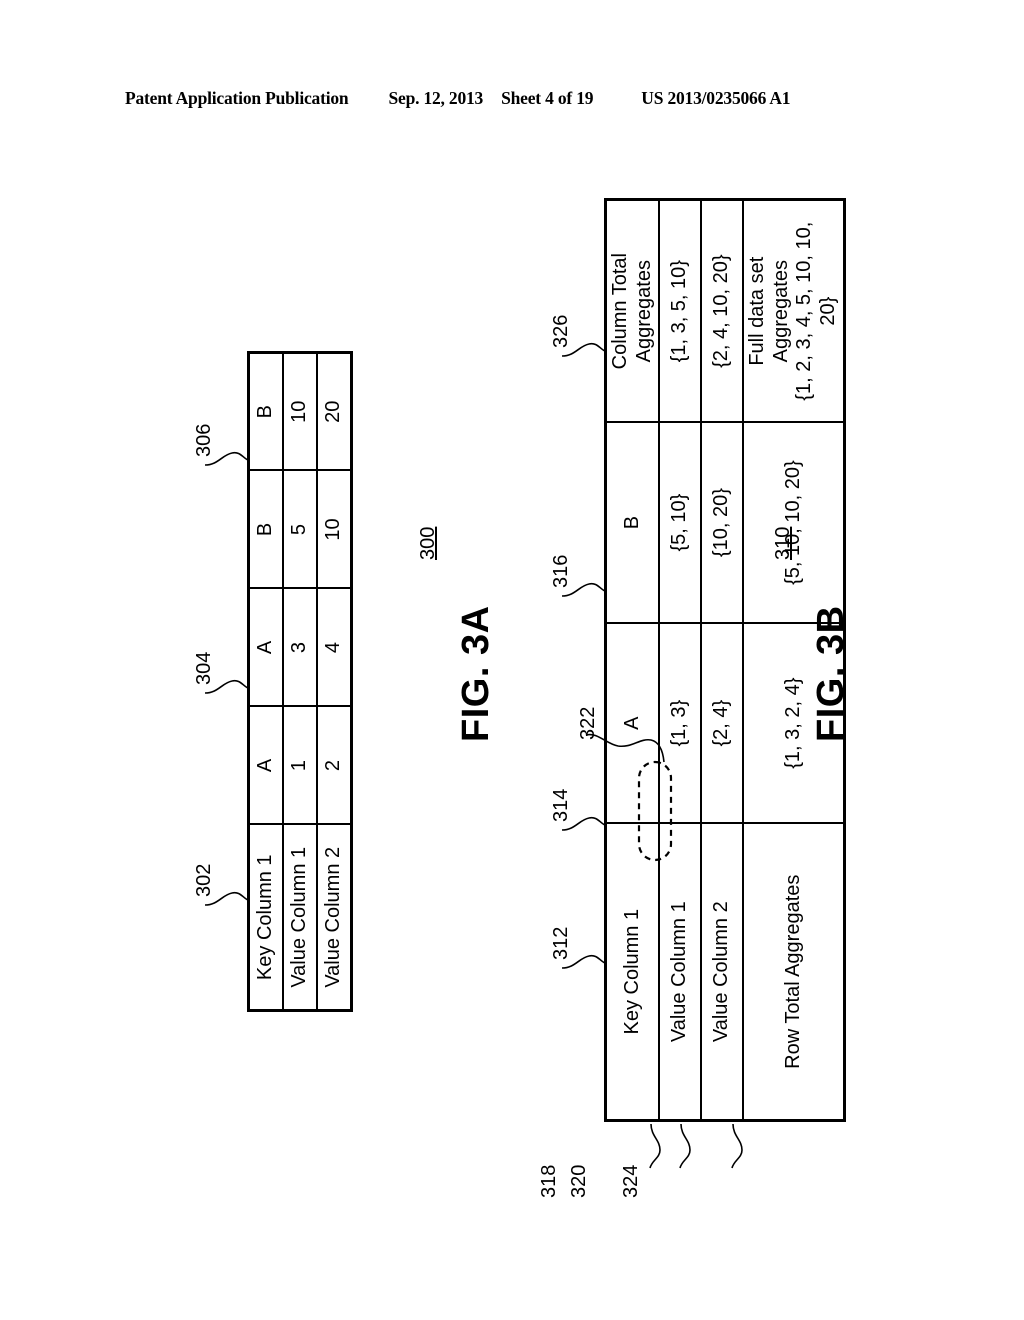  Describe the element at coordinates (783, 543) in the screenshot. I see `figure-3b-number: 310` at that location.